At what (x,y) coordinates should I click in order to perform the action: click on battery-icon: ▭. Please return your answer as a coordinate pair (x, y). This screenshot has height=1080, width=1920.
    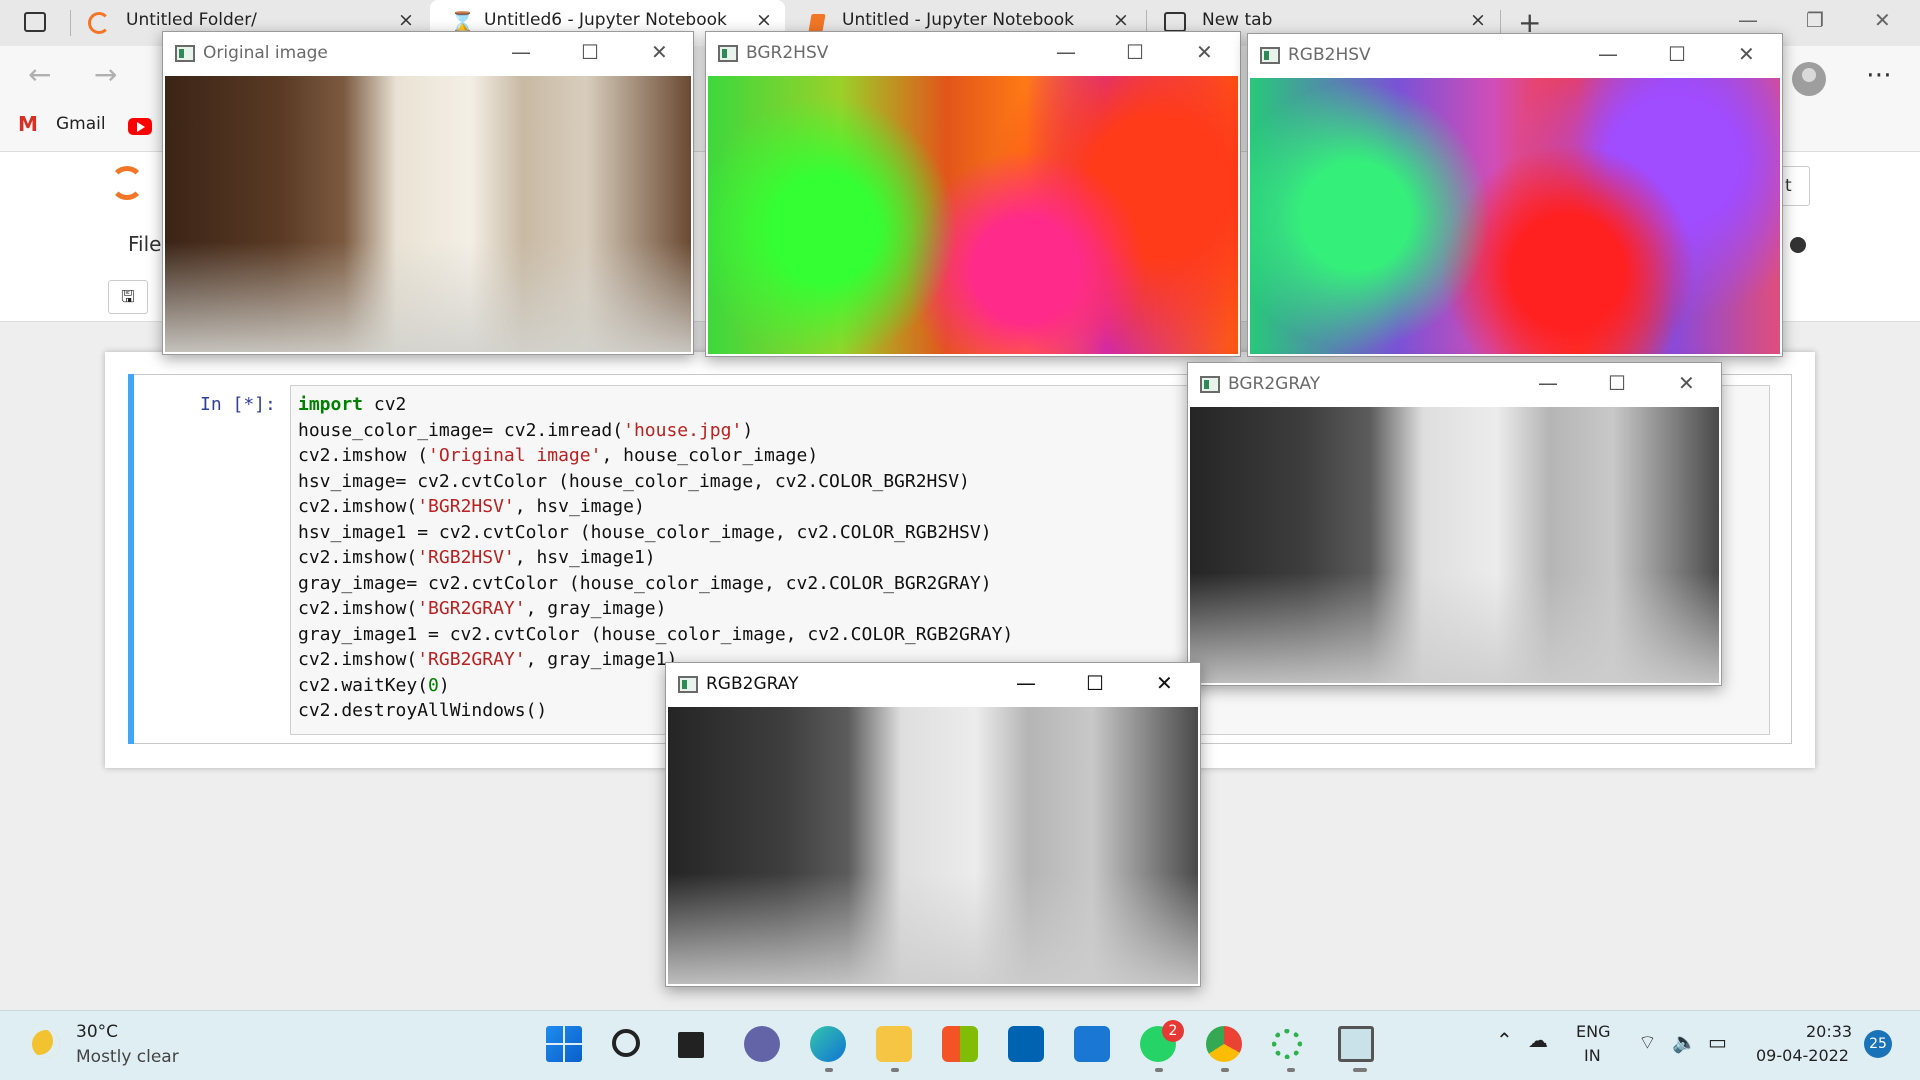
    Looking at the image, I should click on (1717, 1042).